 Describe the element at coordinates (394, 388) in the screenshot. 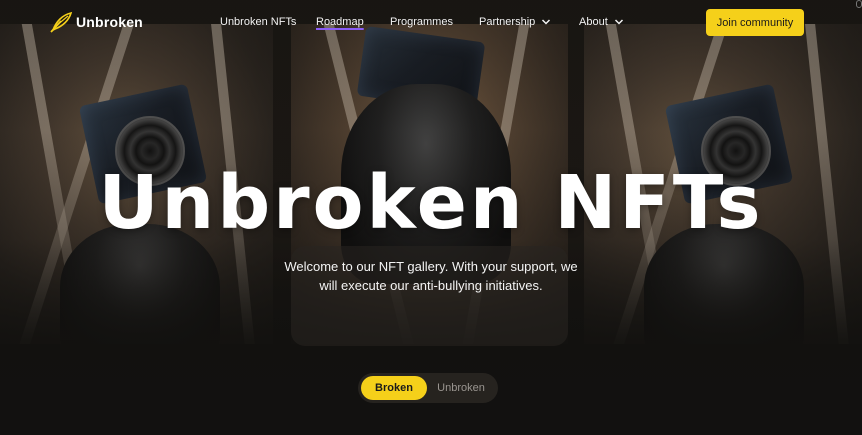

I see `toggle-broken: Broken` at that location.